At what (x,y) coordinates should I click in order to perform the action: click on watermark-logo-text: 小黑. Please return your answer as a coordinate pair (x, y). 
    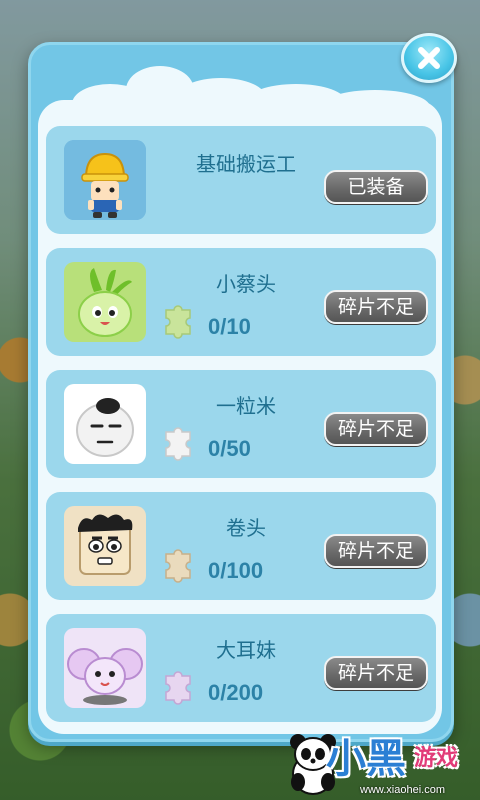
    Looking at the image, I should click on (366, 759).